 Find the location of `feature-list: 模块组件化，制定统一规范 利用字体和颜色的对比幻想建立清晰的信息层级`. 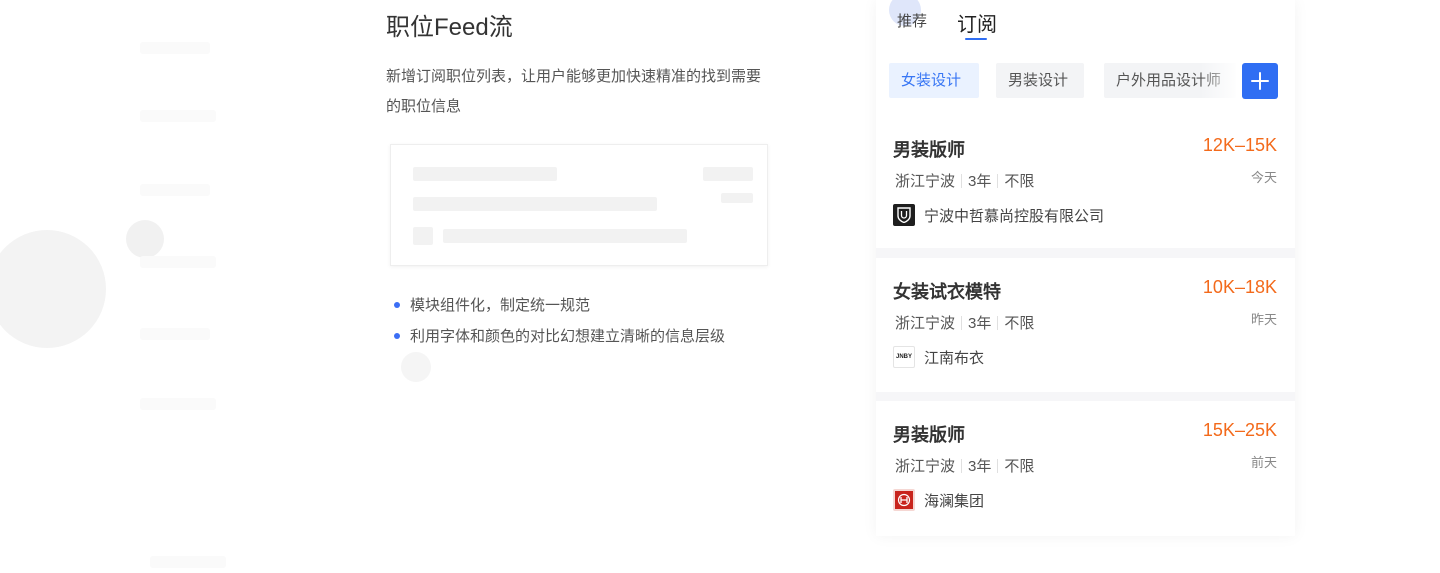

feature-list: 模块组件化，制定统一规范 利用字体和颜色的对比幻想建立清晰的信息层级 is located at coordinates (559, 321).